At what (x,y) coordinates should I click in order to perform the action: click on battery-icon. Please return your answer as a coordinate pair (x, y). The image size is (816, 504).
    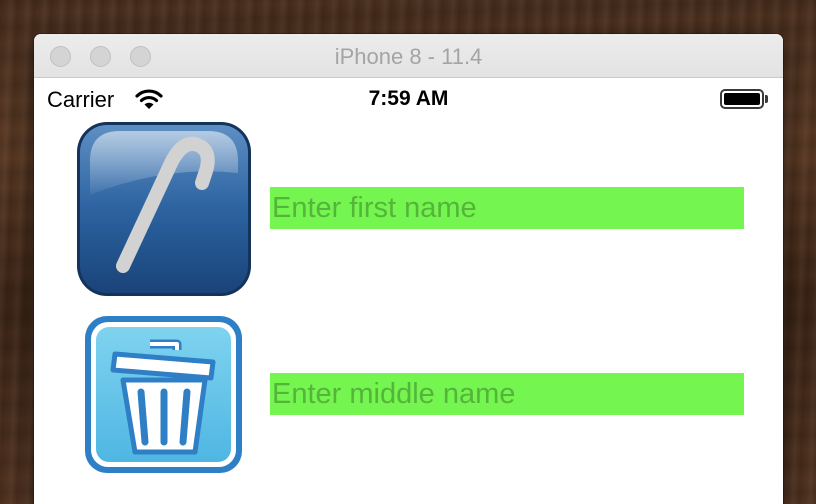
    Looking at the image, I should click on (742, 99).